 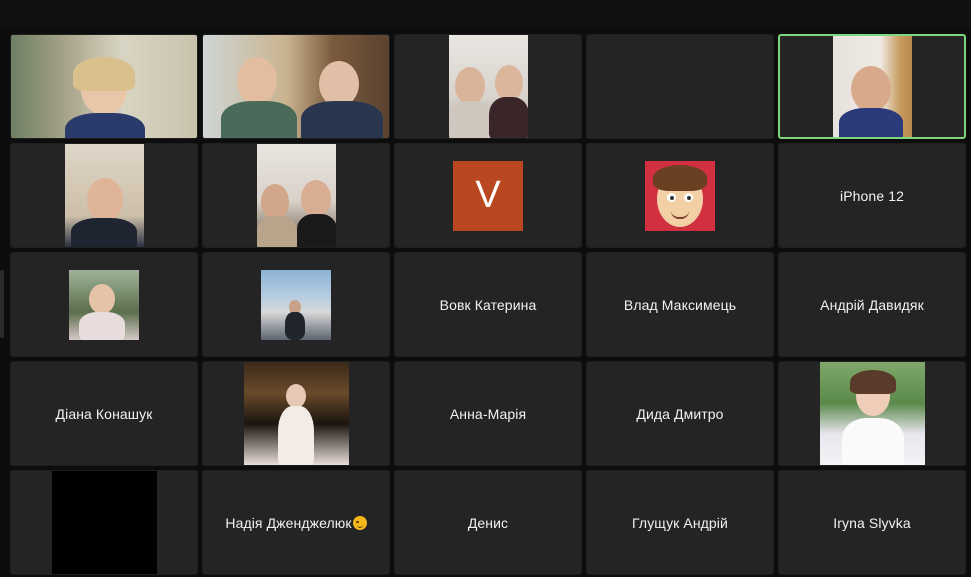 I want to click on participant-tile-10: iPhone 12, so click(x=872, y=195).